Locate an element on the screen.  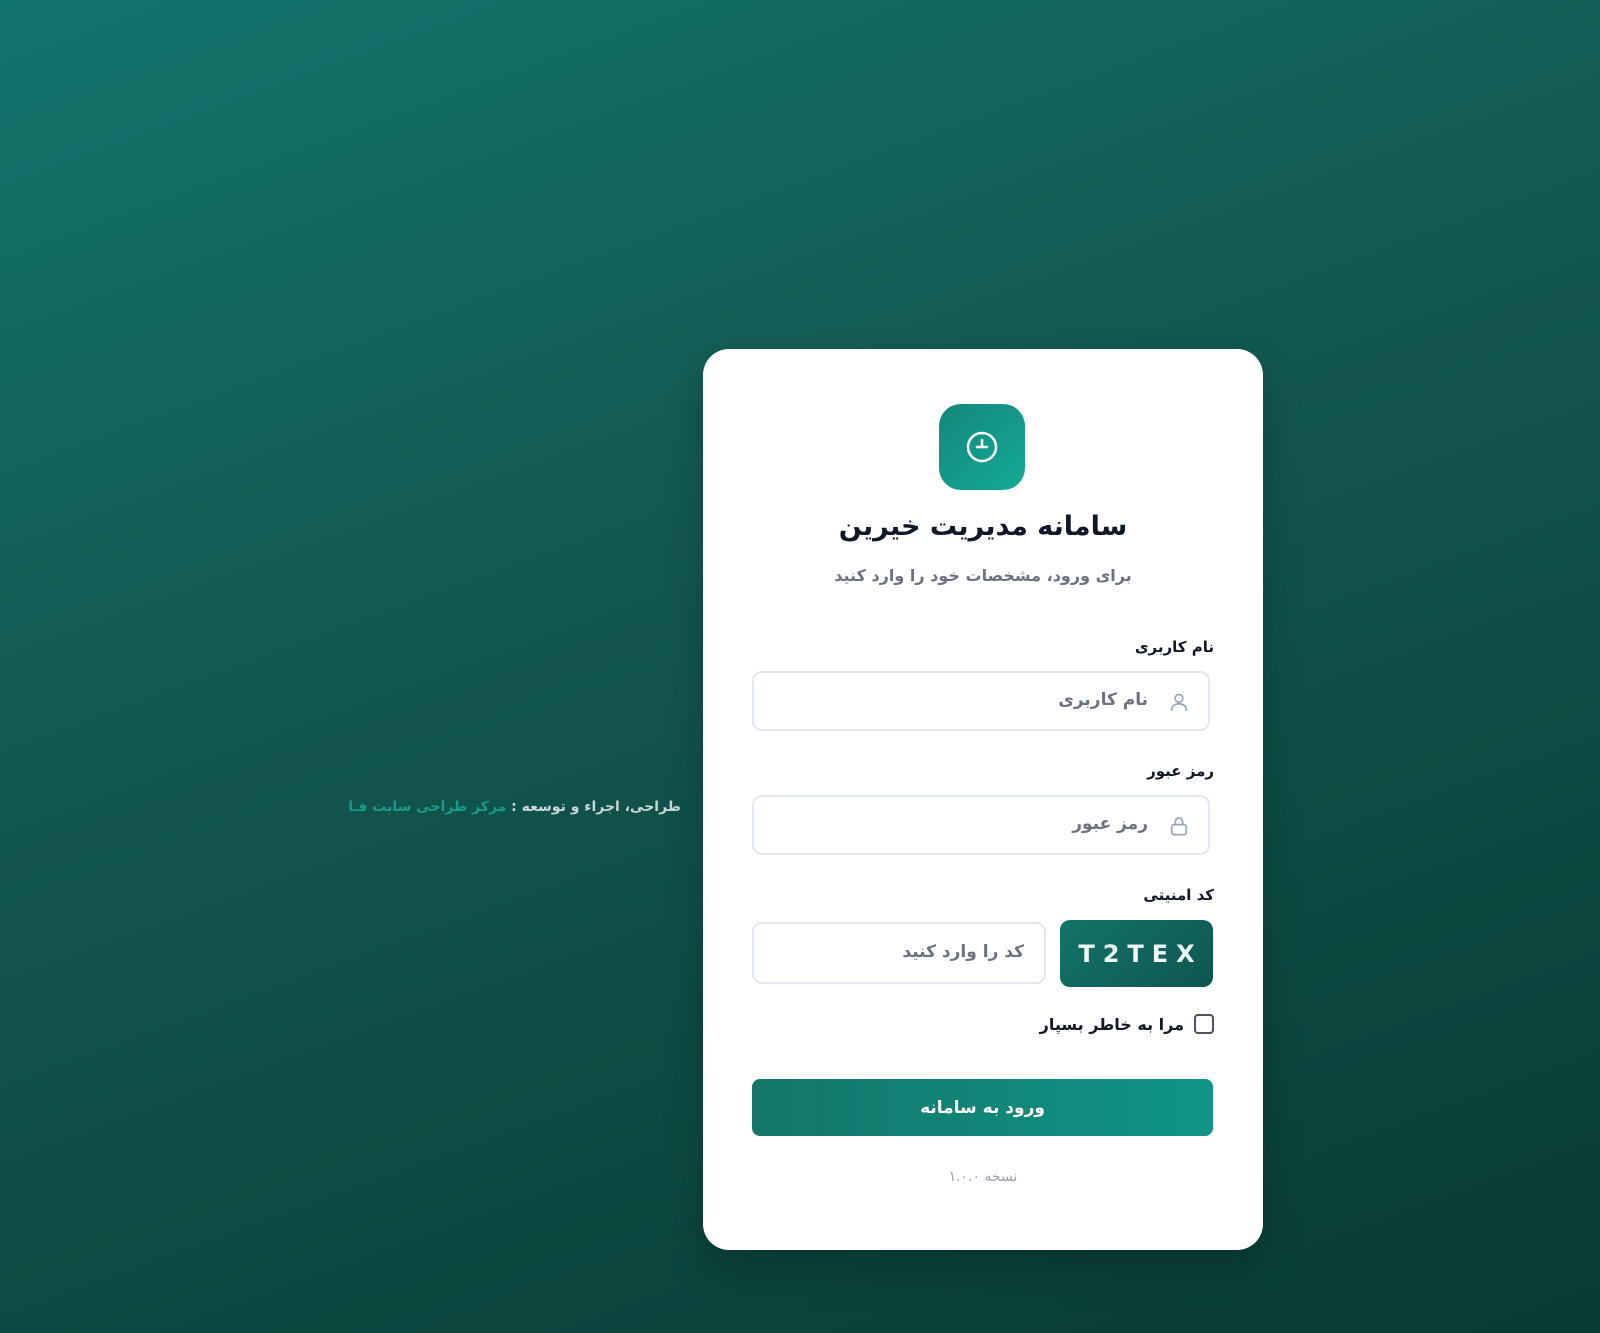
captcha-code: T2TEX is located at coordinates (1140, 953).